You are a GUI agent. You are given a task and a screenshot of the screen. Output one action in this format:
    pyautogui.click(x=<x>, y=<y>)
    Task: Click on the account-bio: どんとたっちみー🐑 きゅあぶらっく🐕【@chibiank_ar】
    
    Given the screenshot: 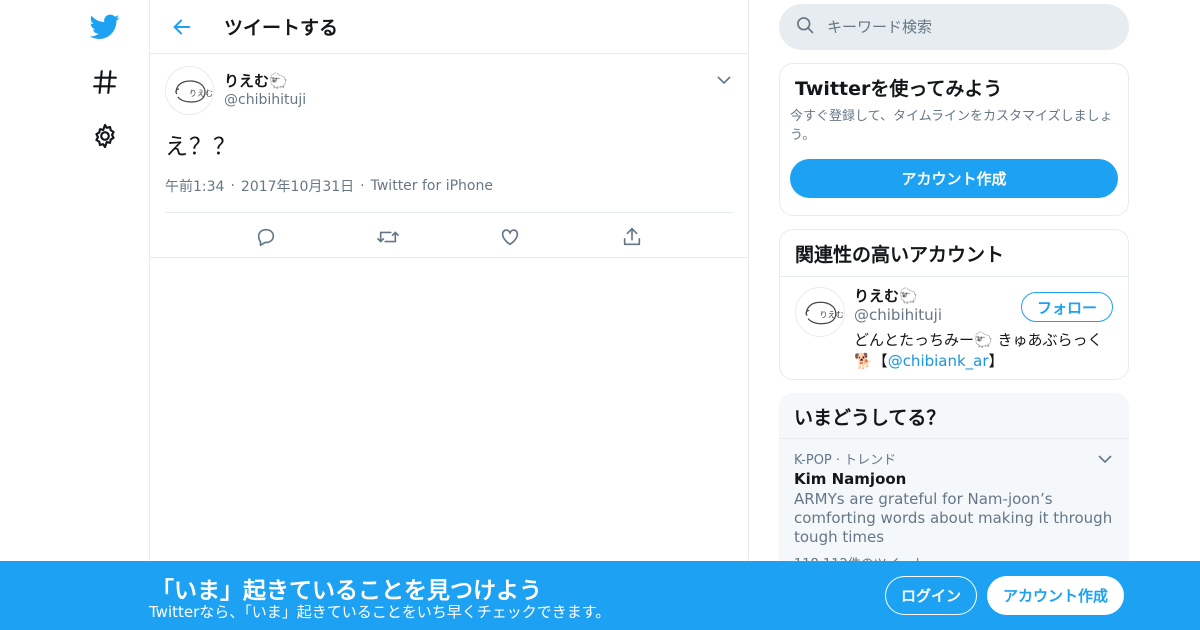 What is the action you would take?
    pyautogui.click(x=983, y=351)
    